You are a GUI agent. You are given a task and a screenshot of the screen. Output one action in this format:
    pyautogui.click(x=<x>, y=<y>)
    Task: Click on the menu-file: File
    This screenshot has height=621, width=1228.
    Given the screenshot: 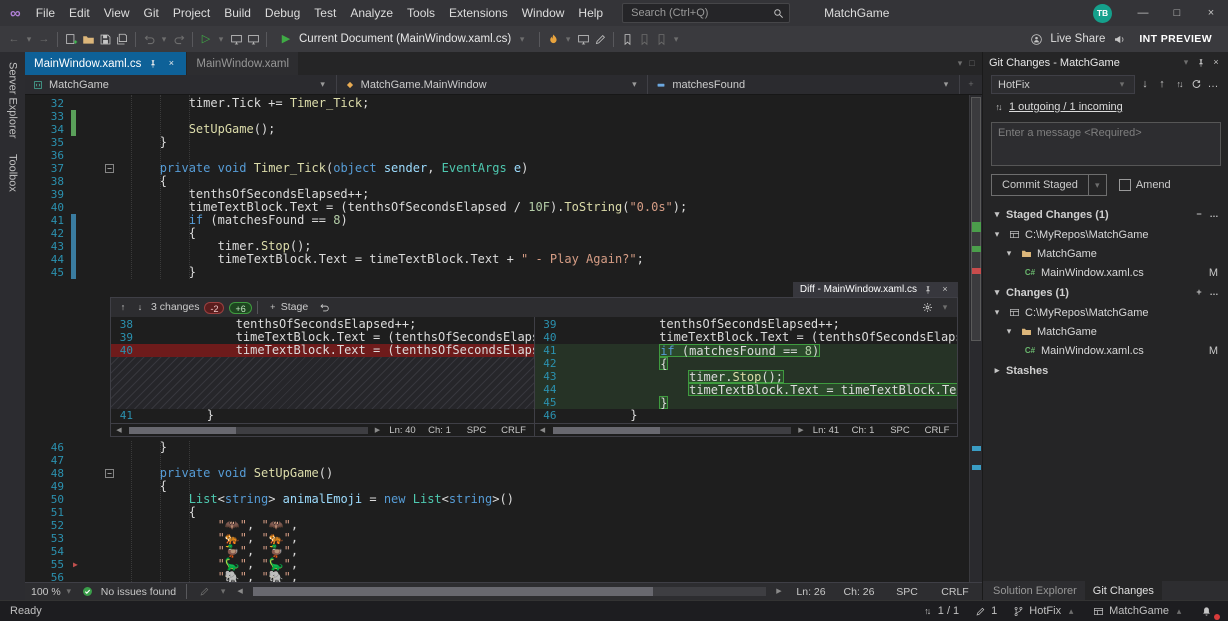 What is the action you would take?
    pyautogui.click(x=45, y=13)
    